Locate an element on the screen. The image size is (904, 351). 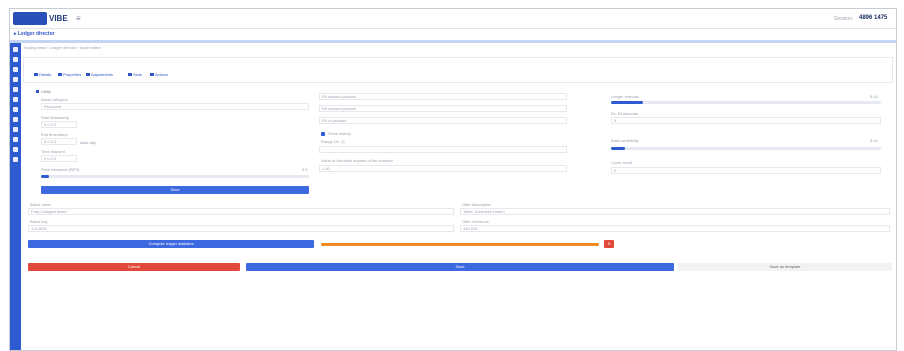
sidebar is located at coordinates (15, 196).